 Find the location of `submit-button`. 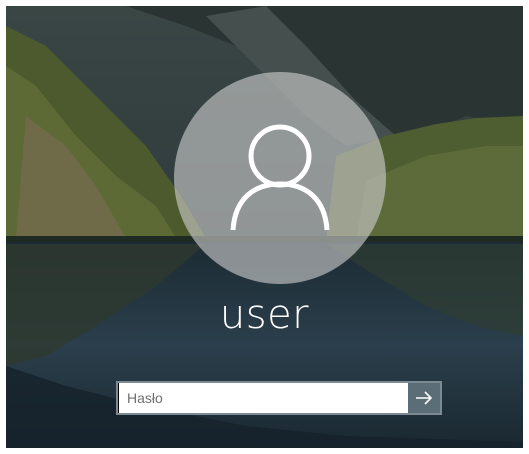

submit-button is located at coordinates (424, 398).